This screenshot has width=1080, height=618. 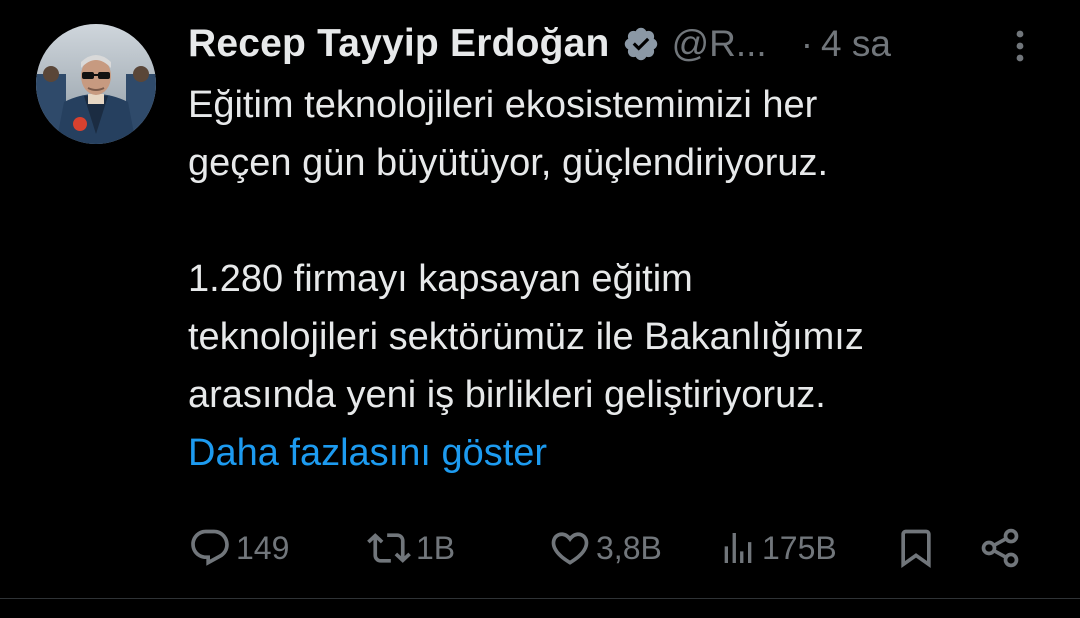 I want to click on repost-button: 1B, so click(x=410, y=548).